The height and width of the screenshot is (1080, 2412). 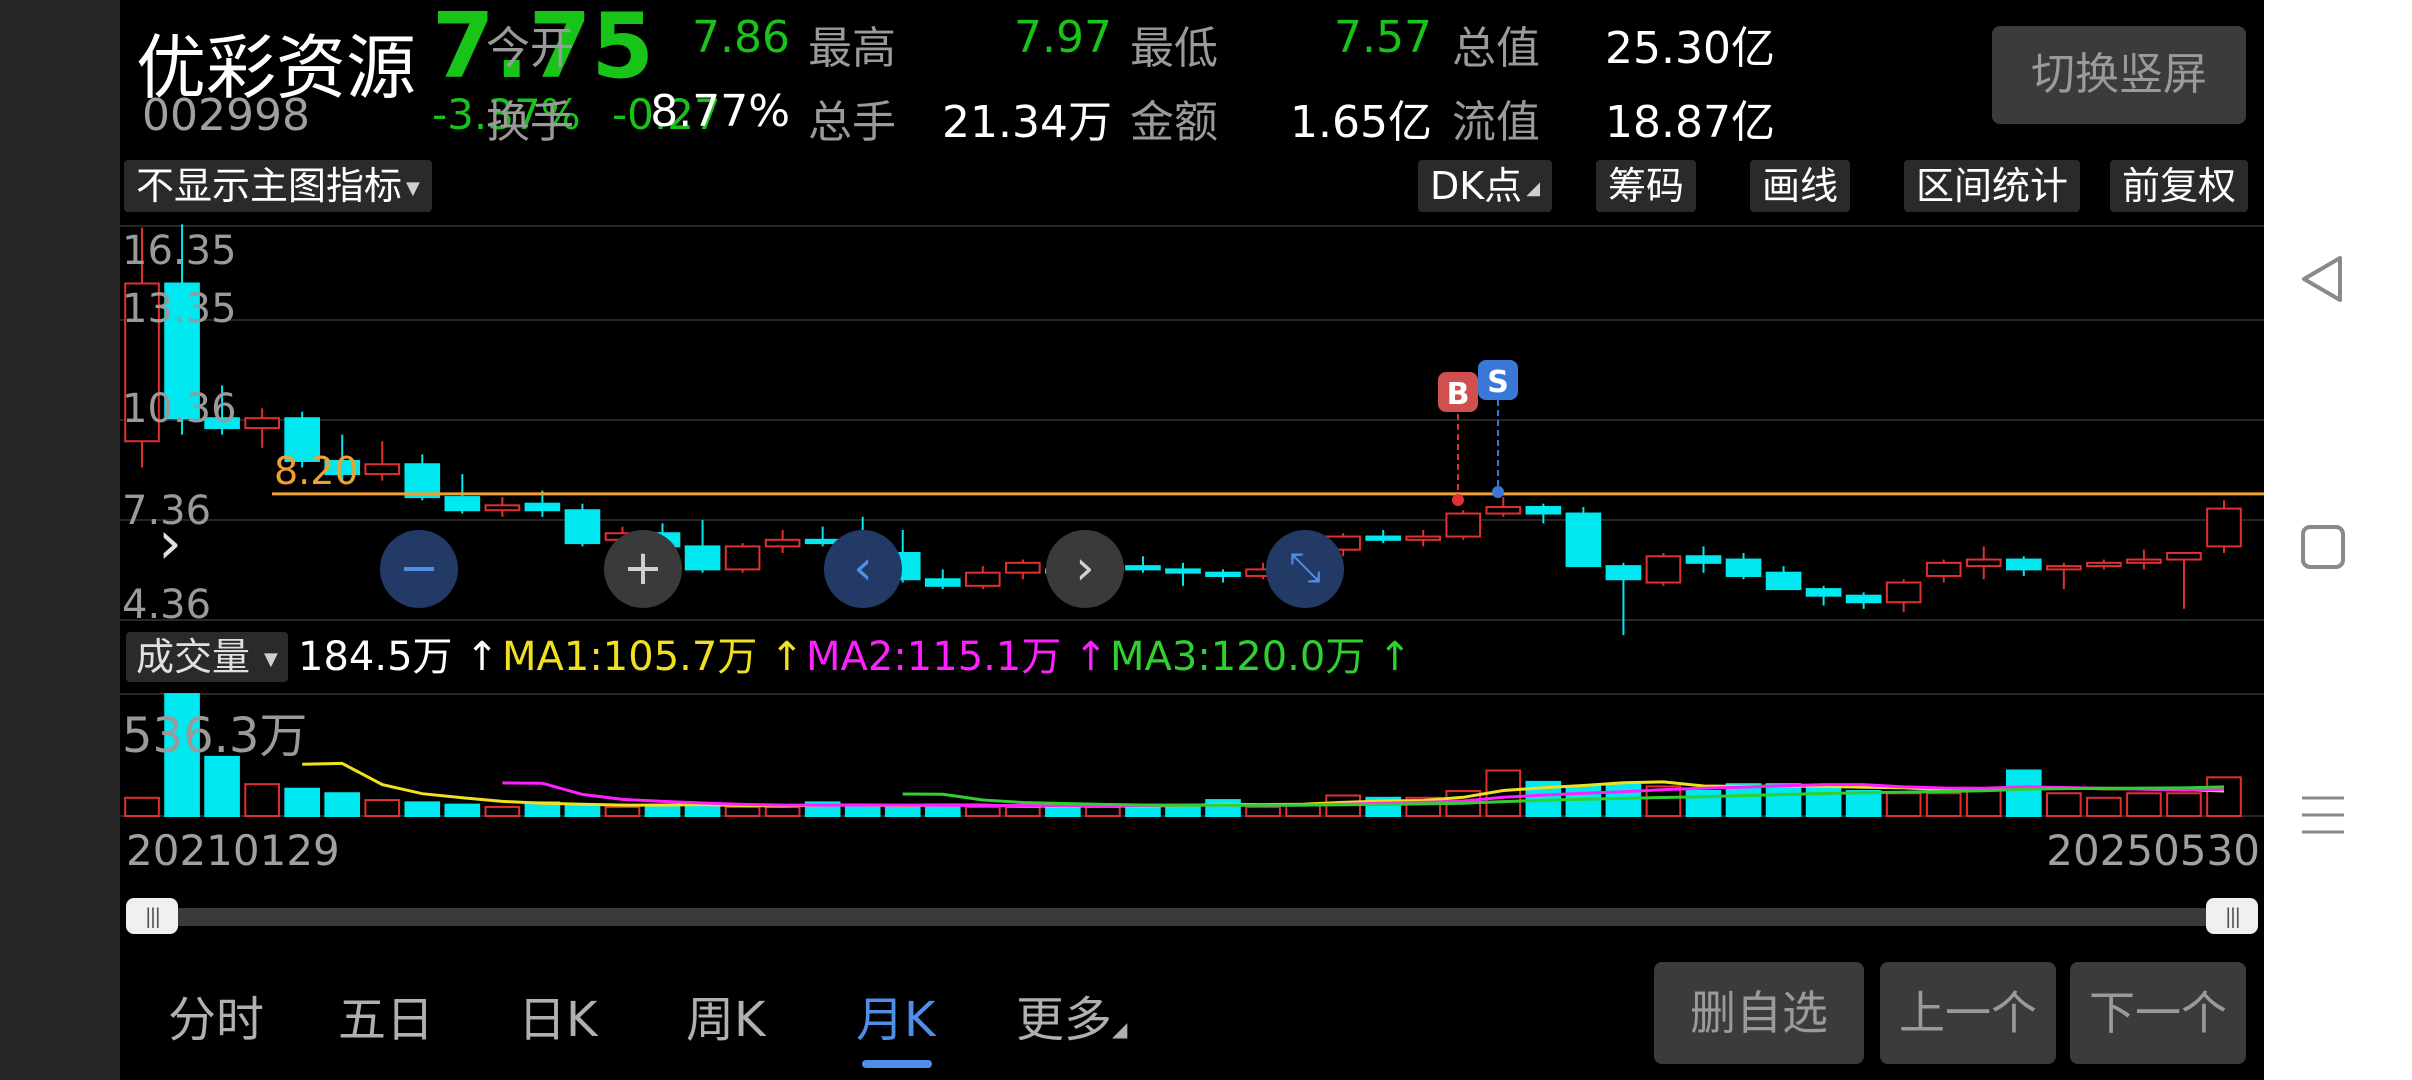 I want to click on buy-marker: B, so click(x=1458, y=439).